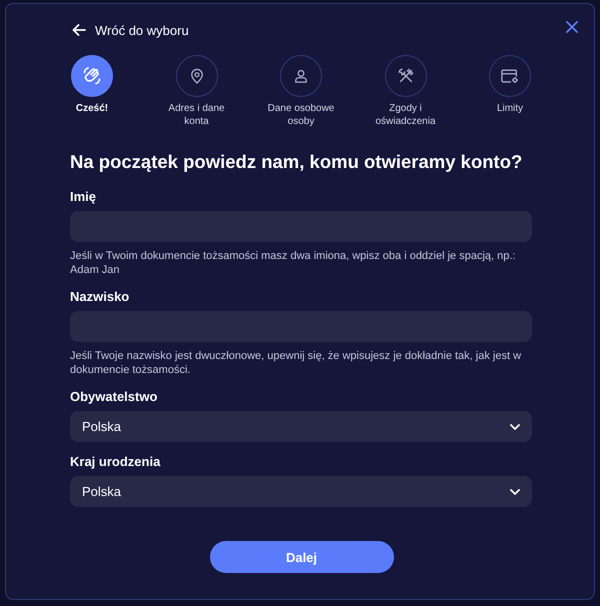 This screenshot has height=606, width=600. Describe the element at coordinates (196, 91) in the screenshot. I see `step-tab: Adres i dane konta` at that location.